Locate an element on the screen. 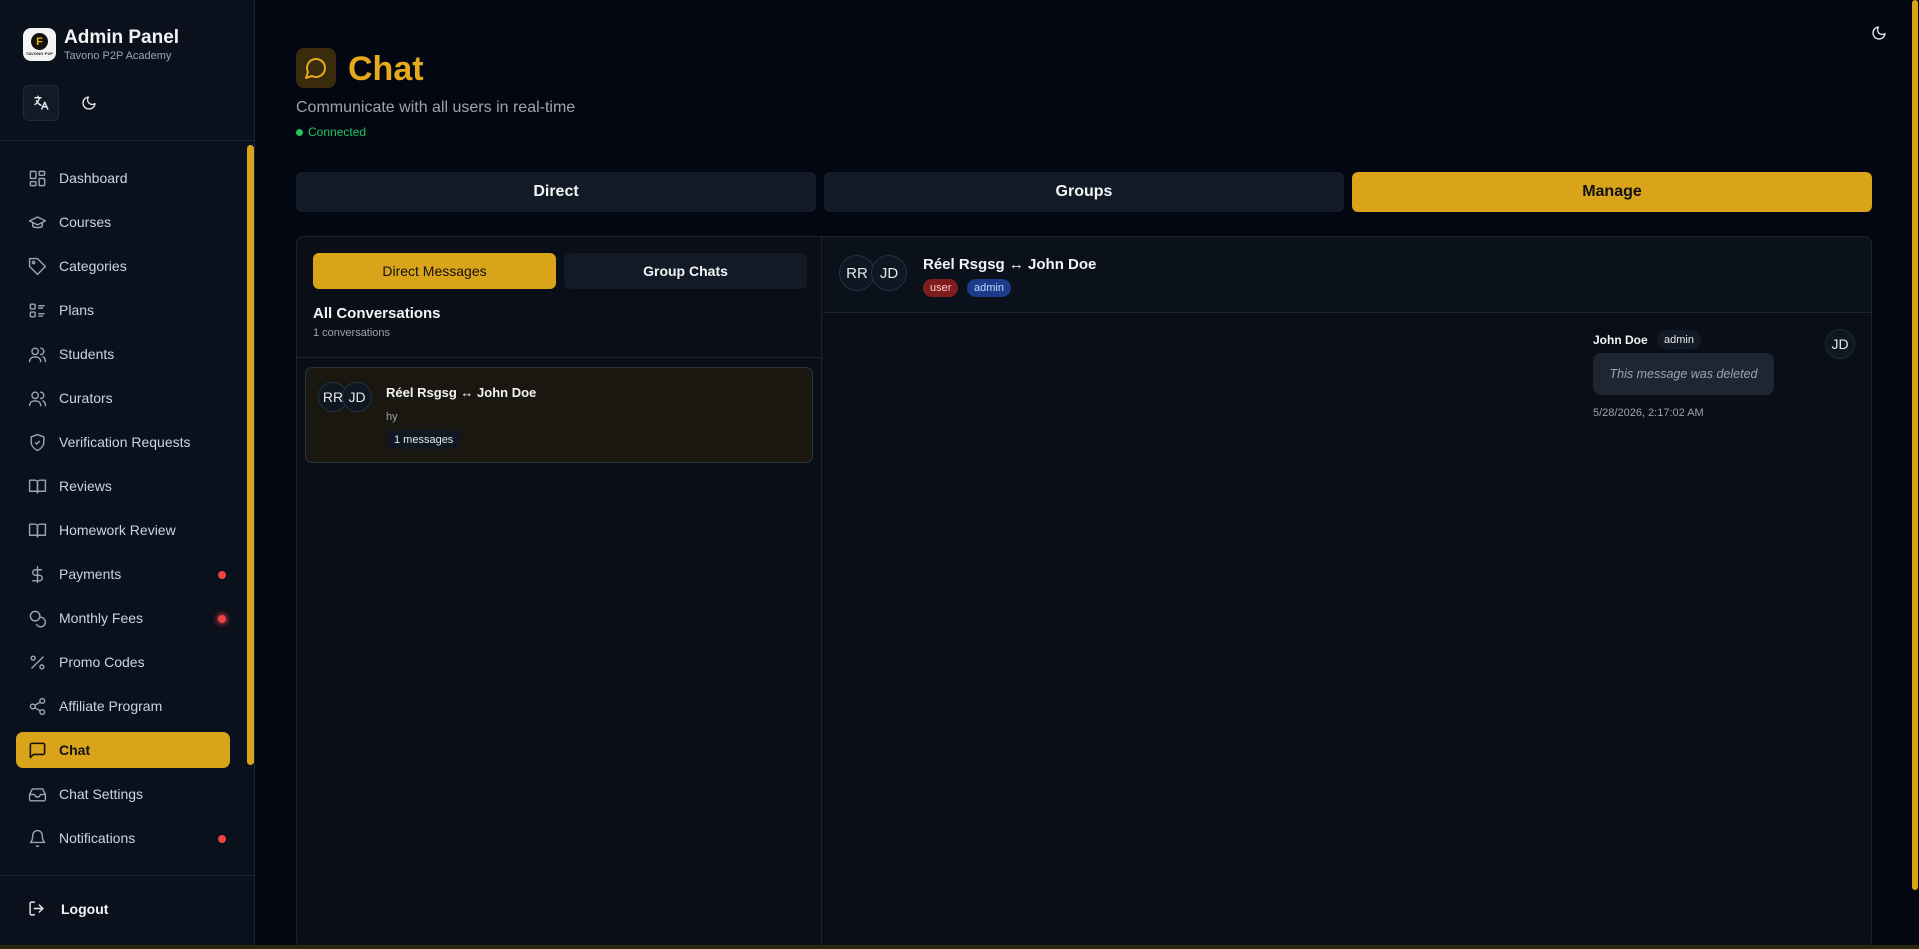  tab-groups: Groups is located at coordinates (1084, 192).